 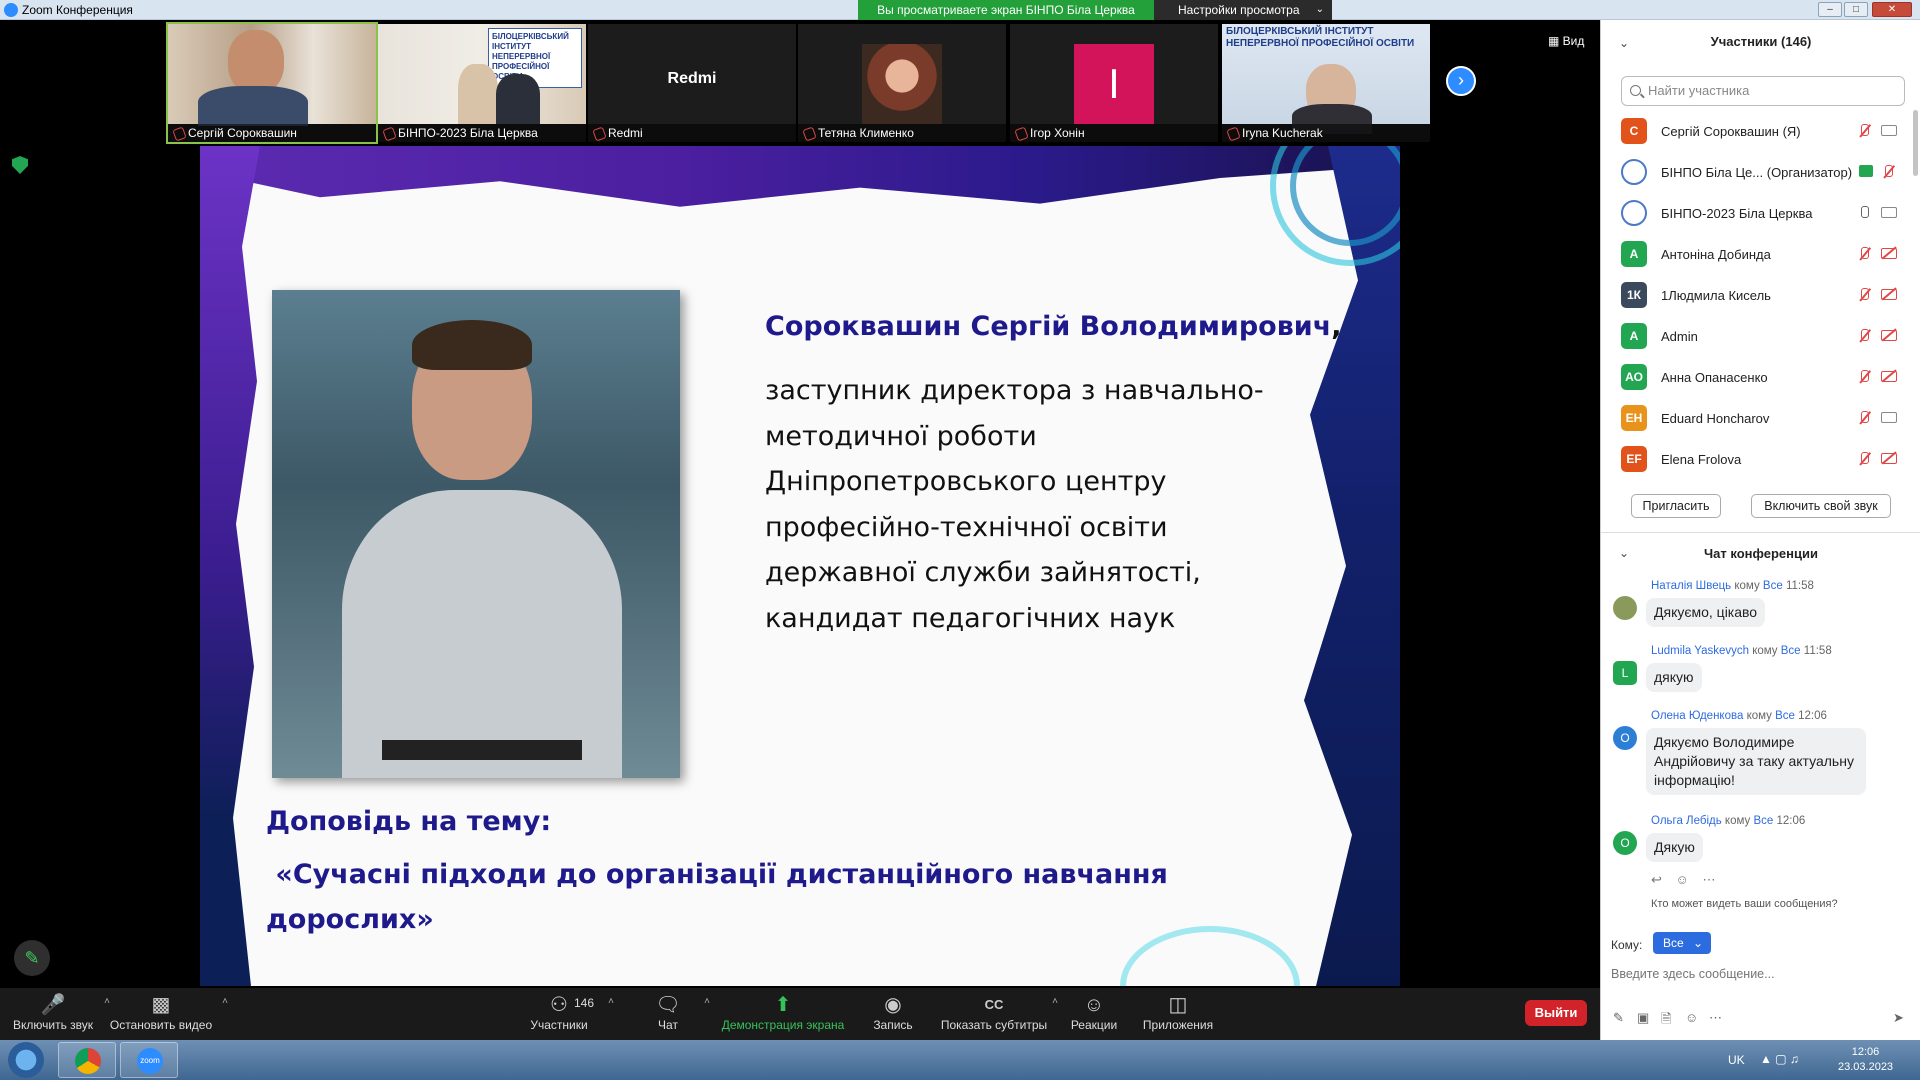 I want to click on captions-button: CC Показать субтитры ˄, so click(x=999, y=1012).